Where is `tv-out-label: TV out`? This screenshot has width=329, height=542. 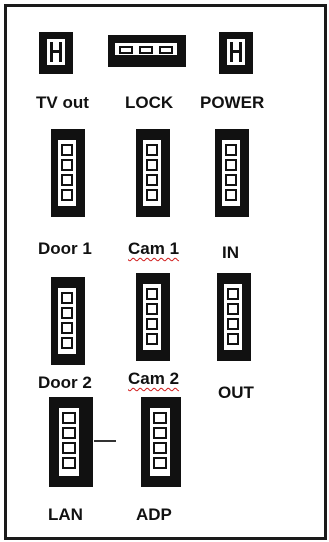 tv-out-label: TV out is located at coordinates (62, 102).